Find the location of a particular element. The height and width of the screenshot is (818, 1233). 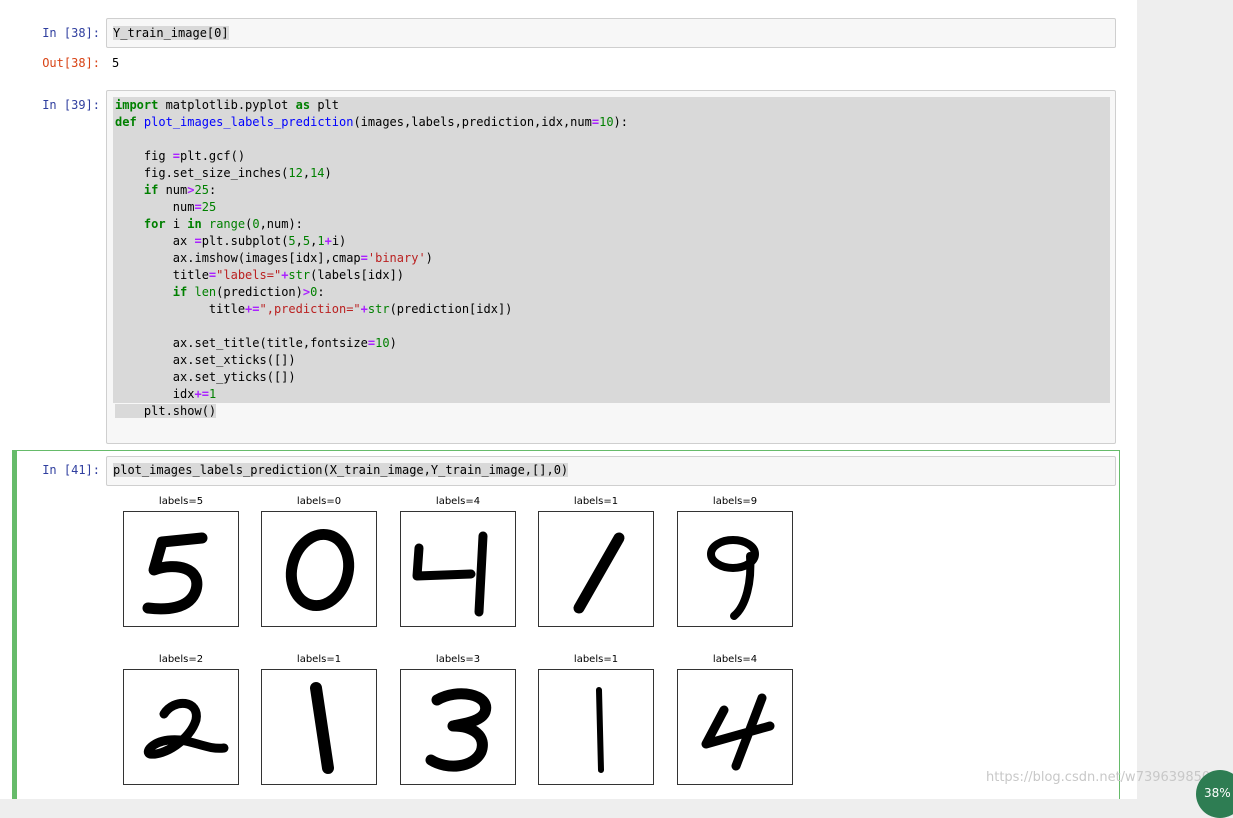

digit-3-image is located at coordinates (458, 730).